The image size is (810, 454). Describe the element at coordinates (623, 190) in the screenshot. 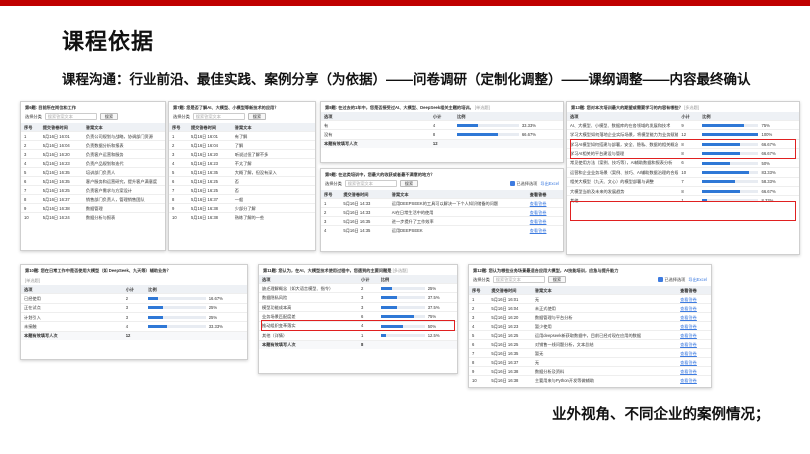

I see `option-label: 大模型当前及未来的发展趋势` at that location.